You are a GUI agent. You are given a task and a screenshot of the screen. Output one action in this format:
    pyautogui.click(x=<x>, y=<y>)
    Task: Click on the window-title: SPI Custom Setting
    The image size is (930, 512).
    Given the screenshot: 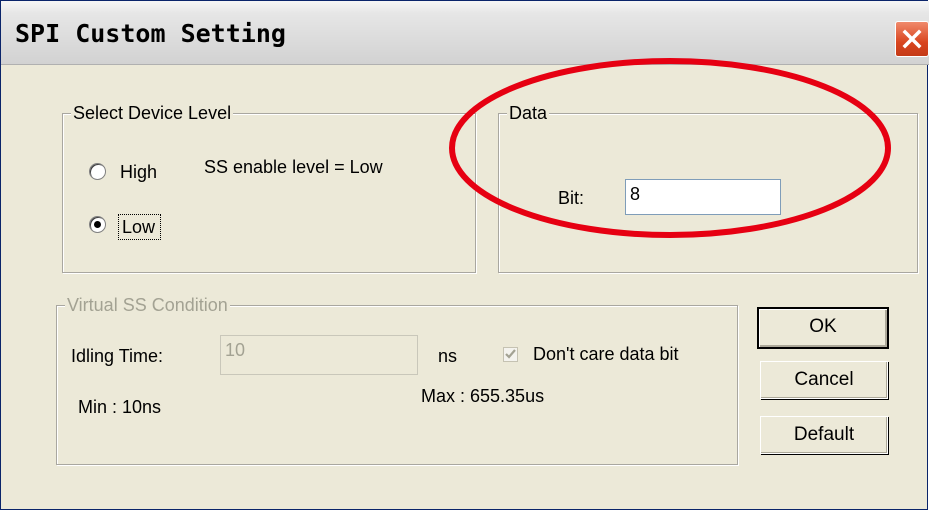 What is the action you would take?
    pyautogui.click(x=150, y=33)
    